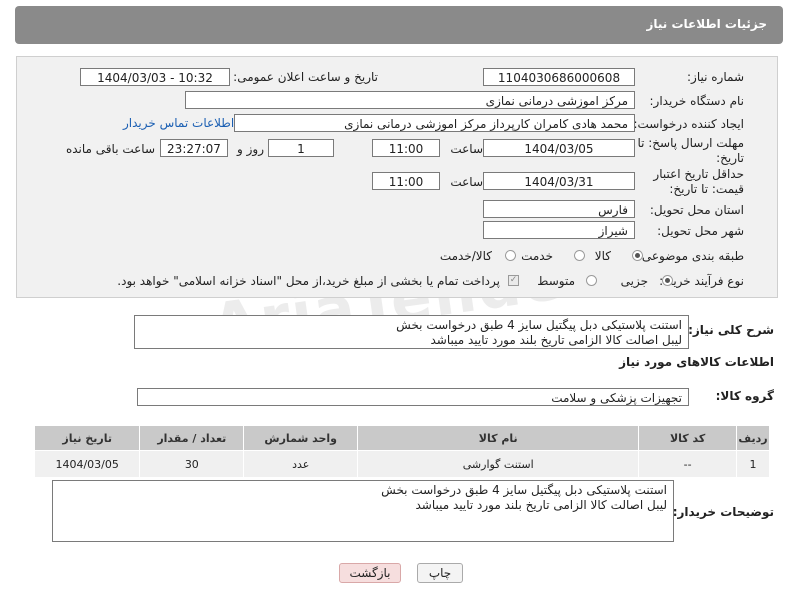  Describe the element at coordinates (498, 438) in the screenshot. I see `col-item-name: نام کالا` at that location.